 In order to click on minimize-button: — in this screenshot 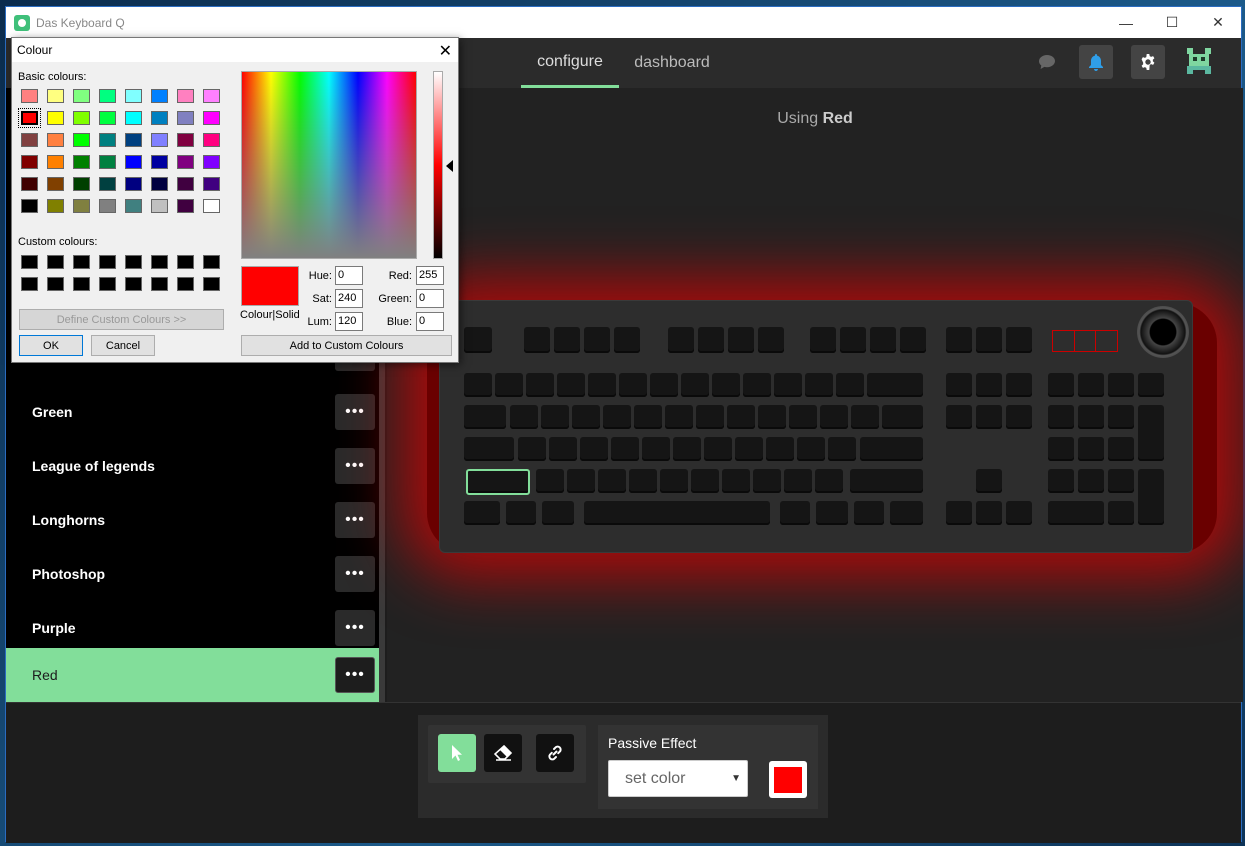, I will do `click(1126, 22)`.